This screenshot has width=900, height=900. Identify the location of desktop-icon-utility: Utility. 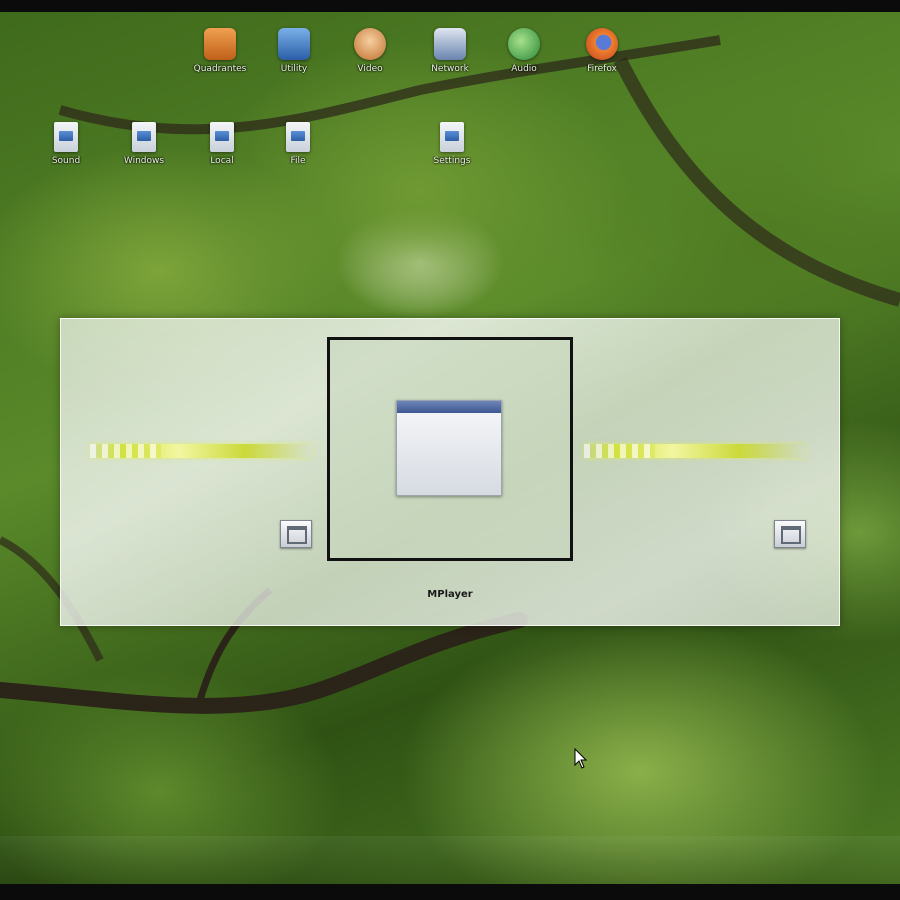
(294, 51).